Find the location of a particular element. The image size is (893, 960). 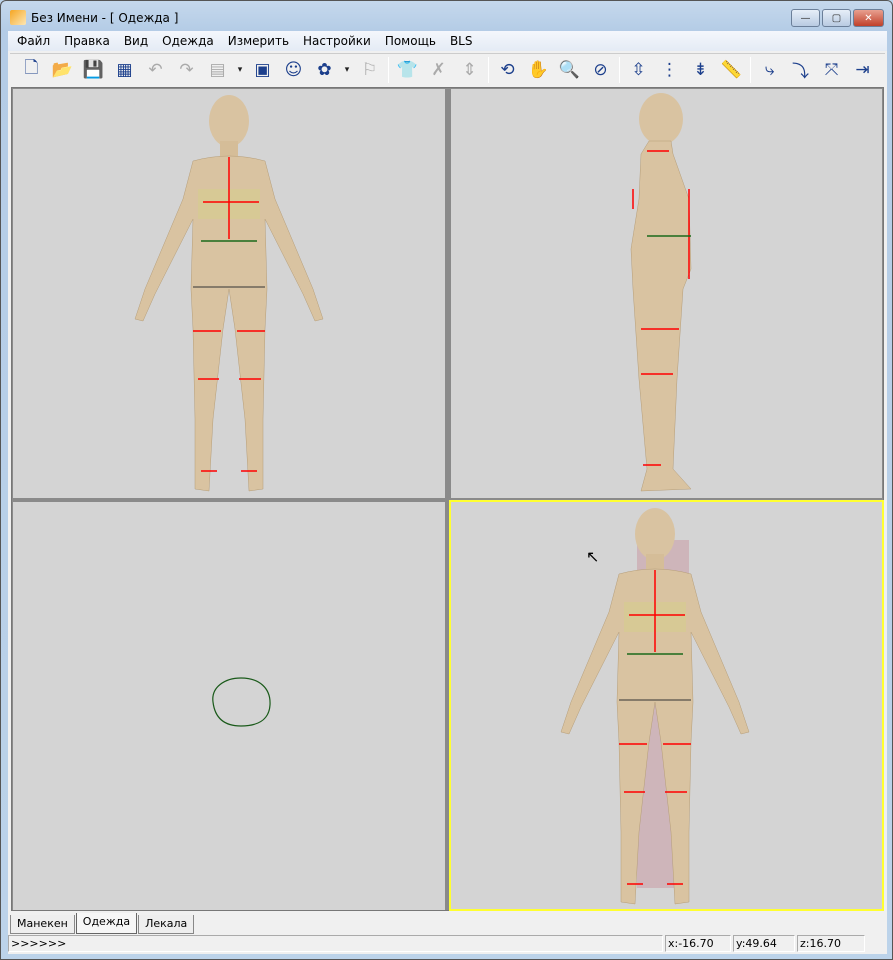

measure-multi-icon: ⇟ is located at coordinates (700, 70).